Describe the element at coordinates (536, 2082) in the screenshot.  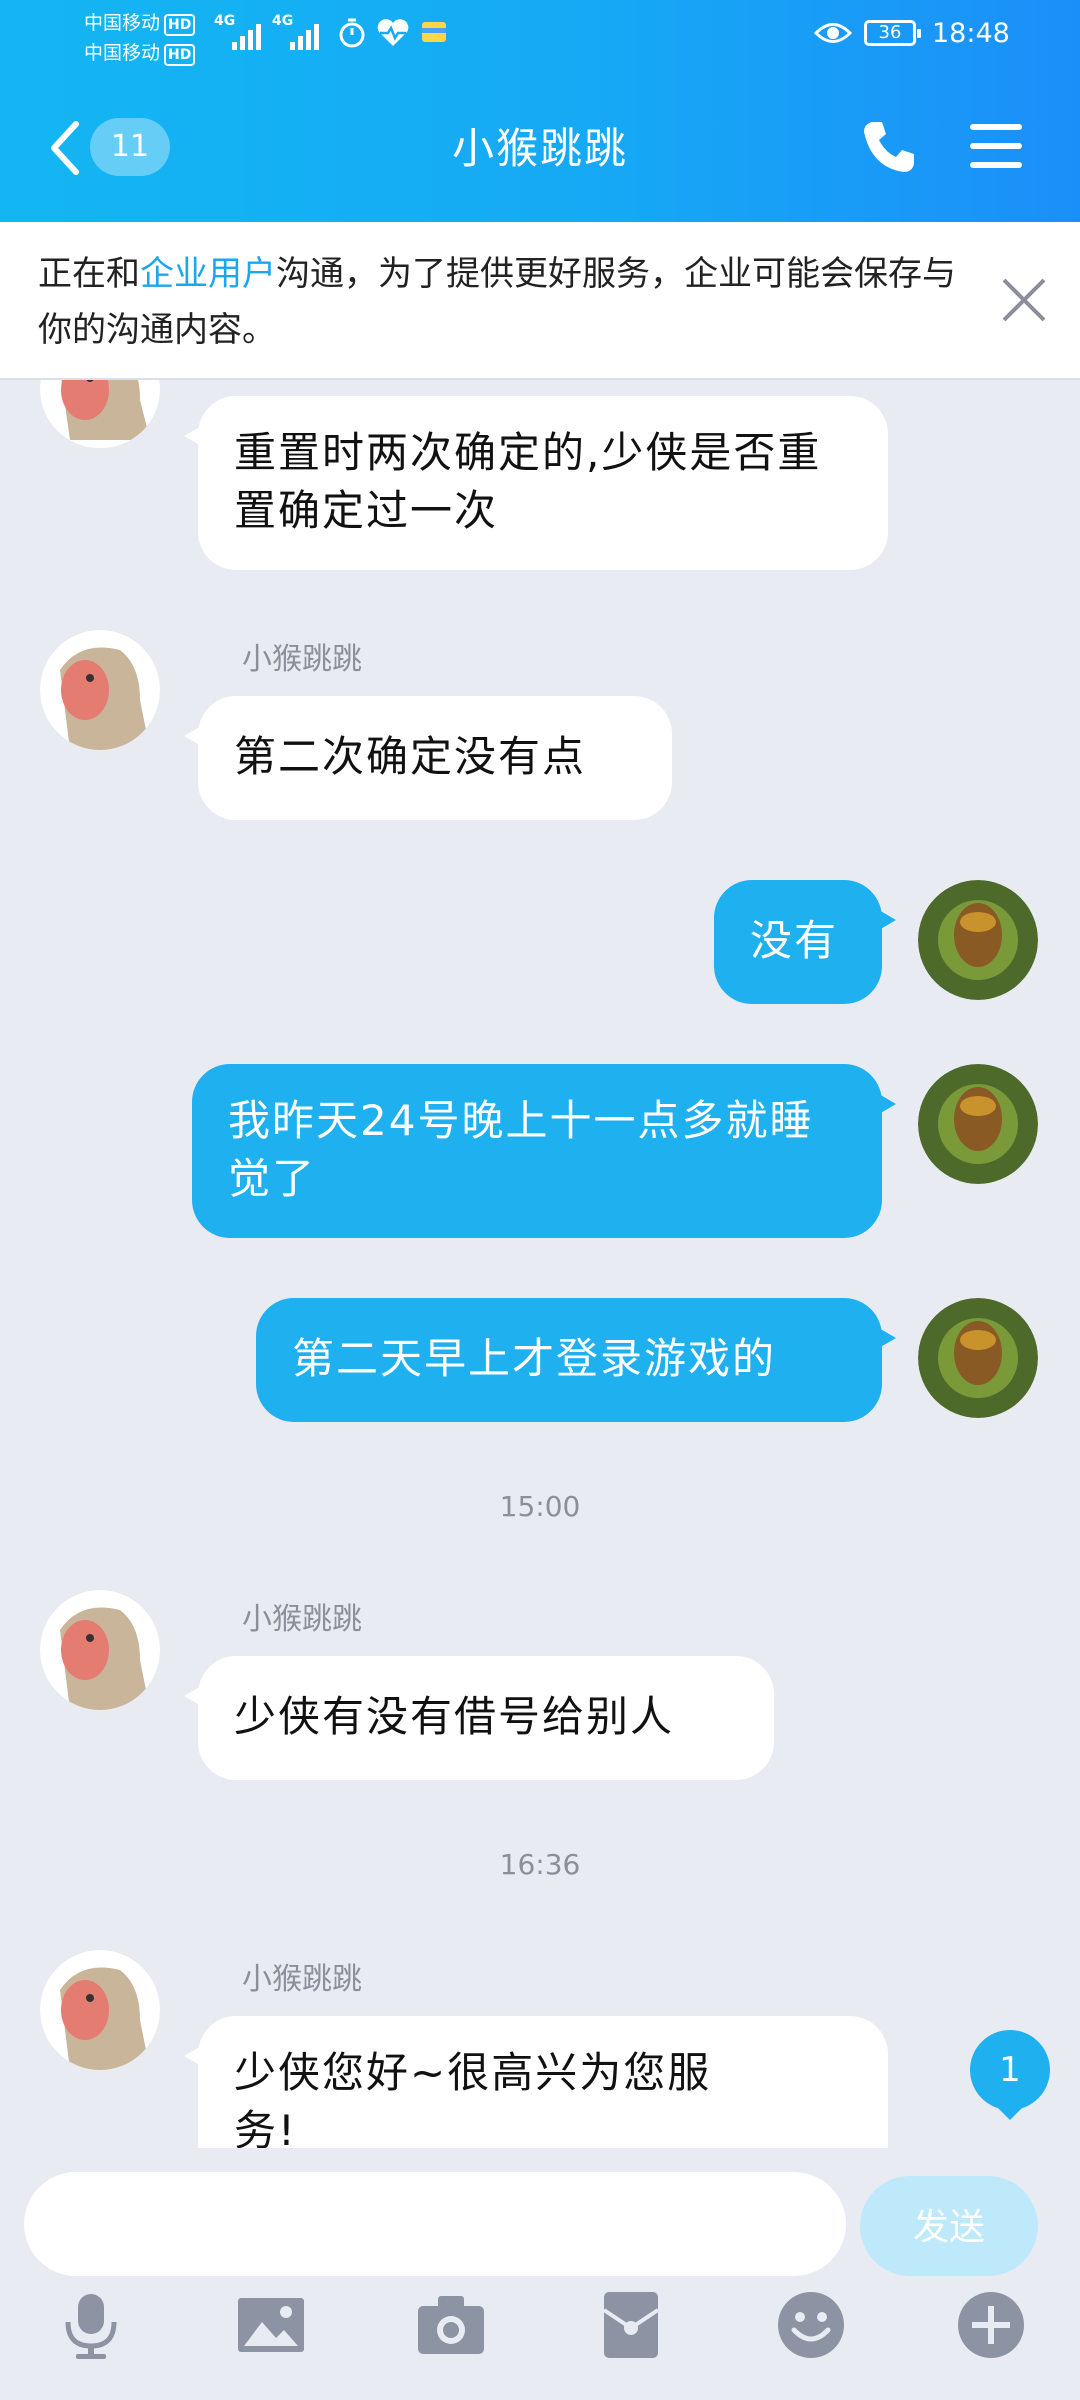
I see `message-bubble: 少侠您好~很高兴为您服务!` at that location.